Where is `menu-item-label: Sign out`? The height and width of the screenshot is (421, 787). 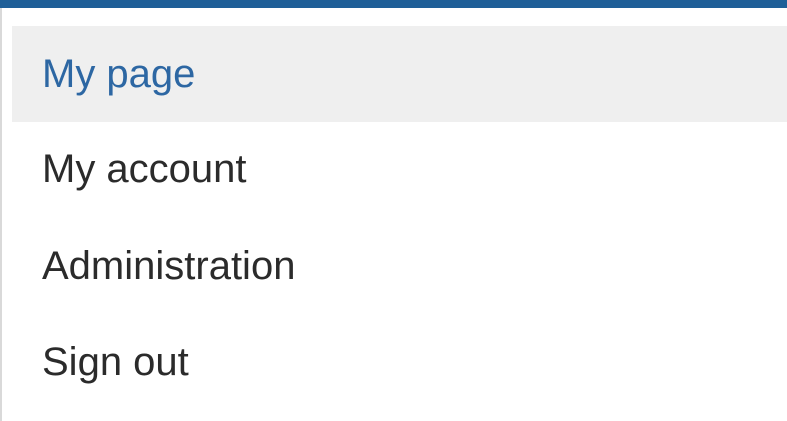 menu-item-label: Sign out is located at coordinates (115, 361).